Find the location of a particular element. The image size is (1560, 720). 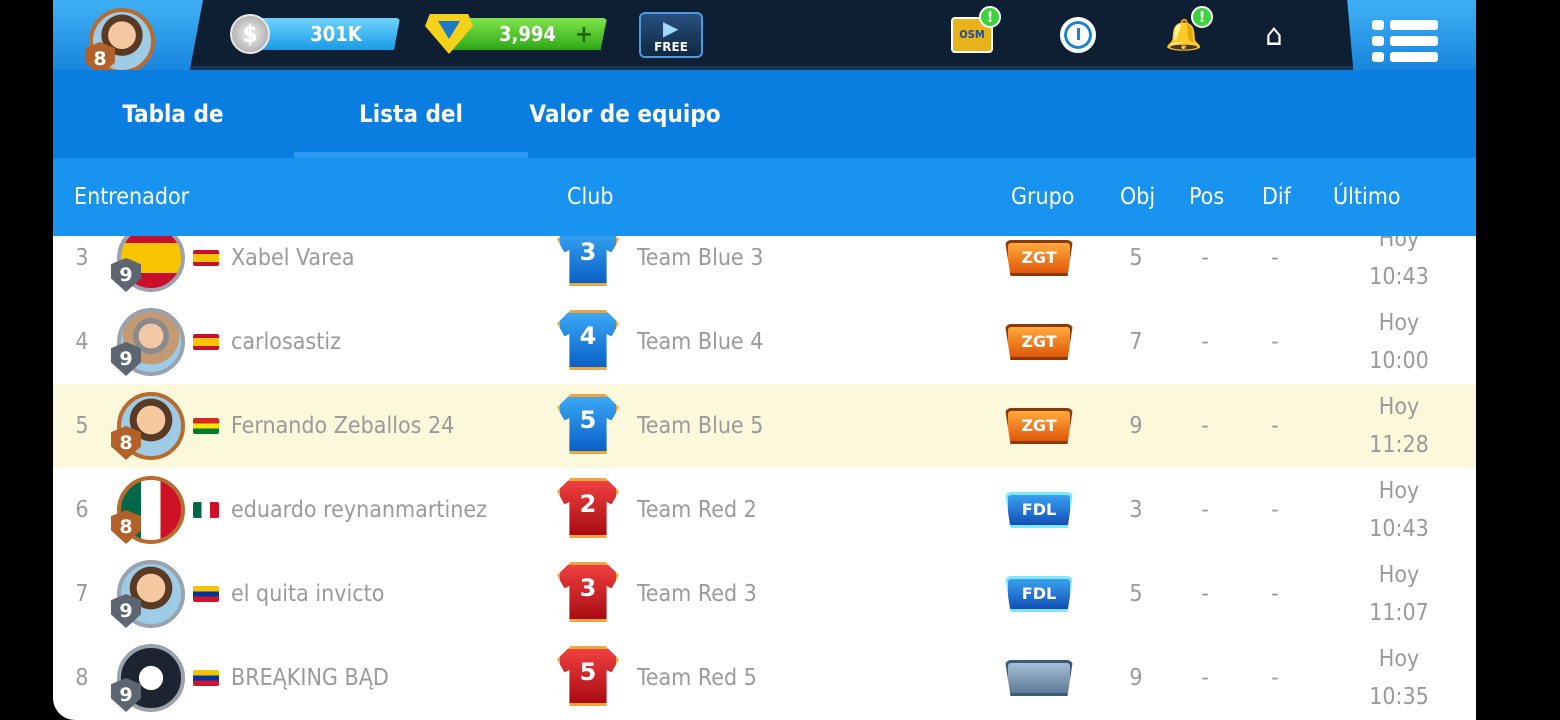

notifications-button: 🔔 ! is located at coordinates (1187, 32).